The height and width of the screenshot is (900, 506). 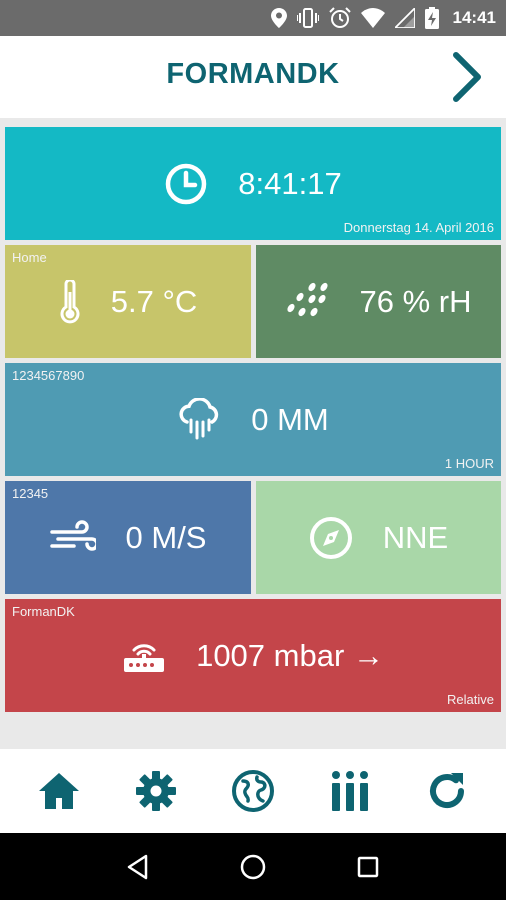 I want to click on nav-refresh-button, so click(x=447, y=791).